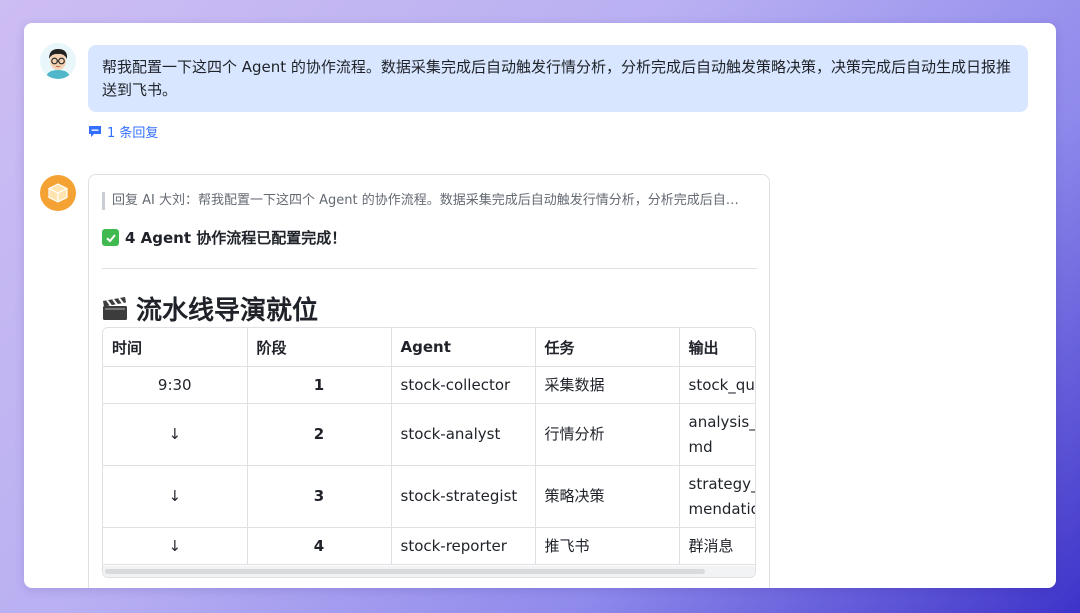  I want to click on table-row: 9:30 1 stock-collector 采集数据 stock_qu, so click(429, 385).